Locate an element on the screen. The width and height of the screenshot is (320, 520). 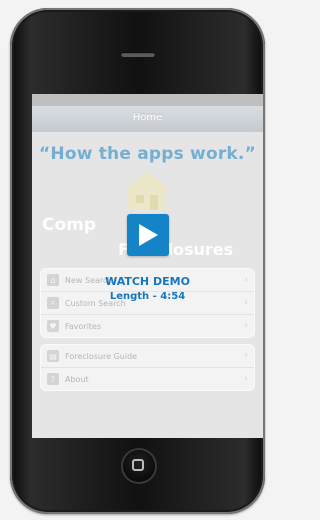
play-button is located at coordinates (148, 235).